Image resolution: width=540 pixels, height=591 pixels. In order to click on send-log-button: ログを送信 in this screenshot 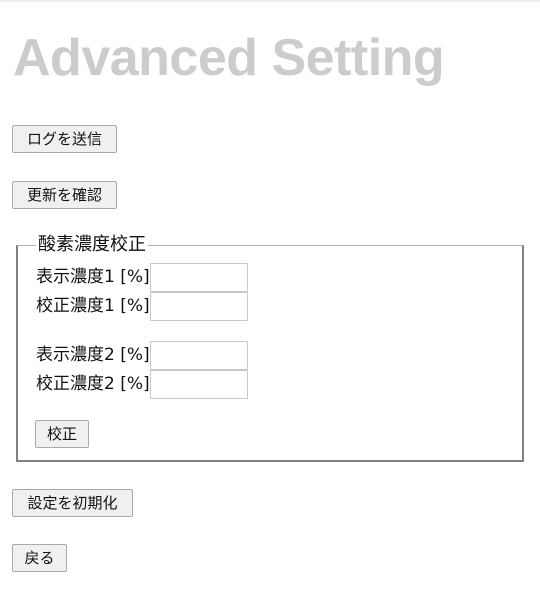, I will do `click(64, 139)`.